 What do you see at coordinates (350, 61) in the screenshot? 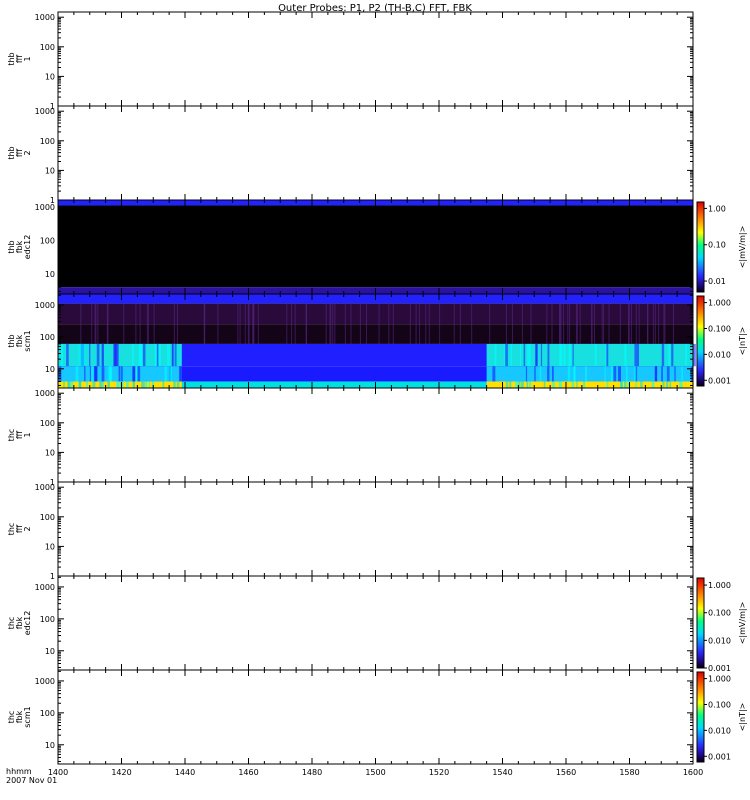
I see `panel-0: 1101001000thb fff 1` at bounding box center [350, 61].